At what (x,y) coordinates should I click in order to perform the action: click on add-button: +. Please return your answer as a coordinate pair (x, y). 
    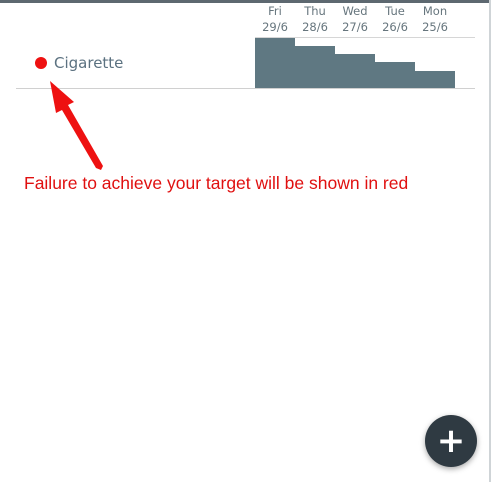
    Looking at the image, I should click on (451, 441).